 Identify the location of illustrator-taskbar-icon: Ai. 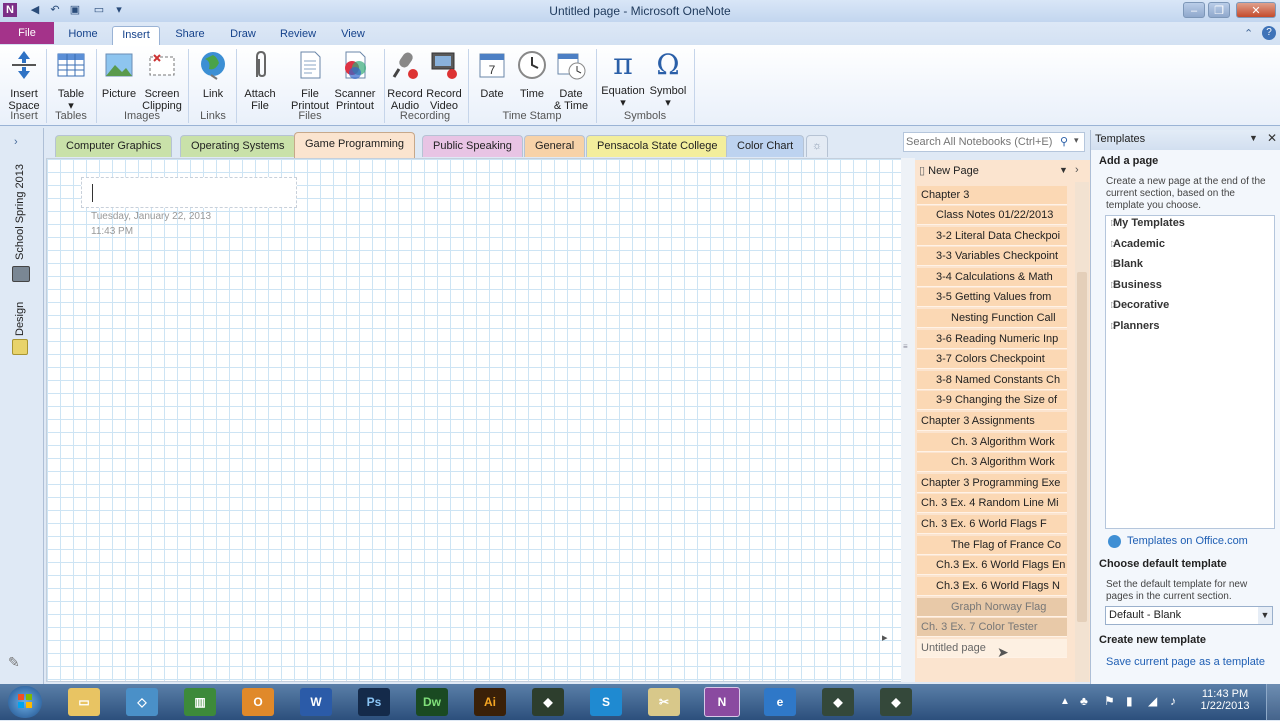
(490, 702).